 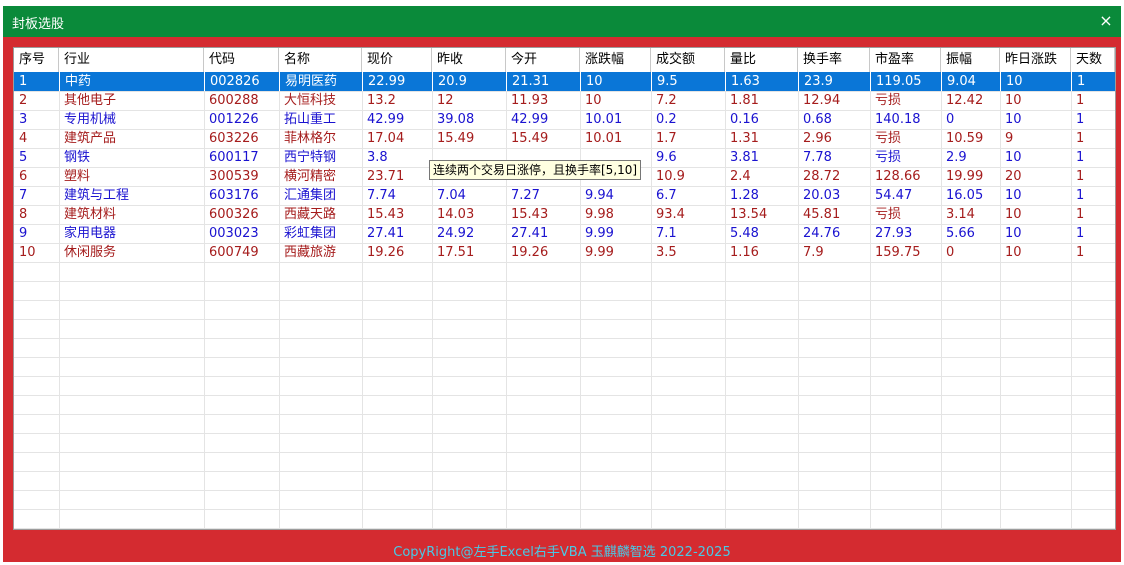 What do you see at coordinates (234, 100) in the screenshot?
I see `col-code-cell: 600288` at bounding box center [234, 100].